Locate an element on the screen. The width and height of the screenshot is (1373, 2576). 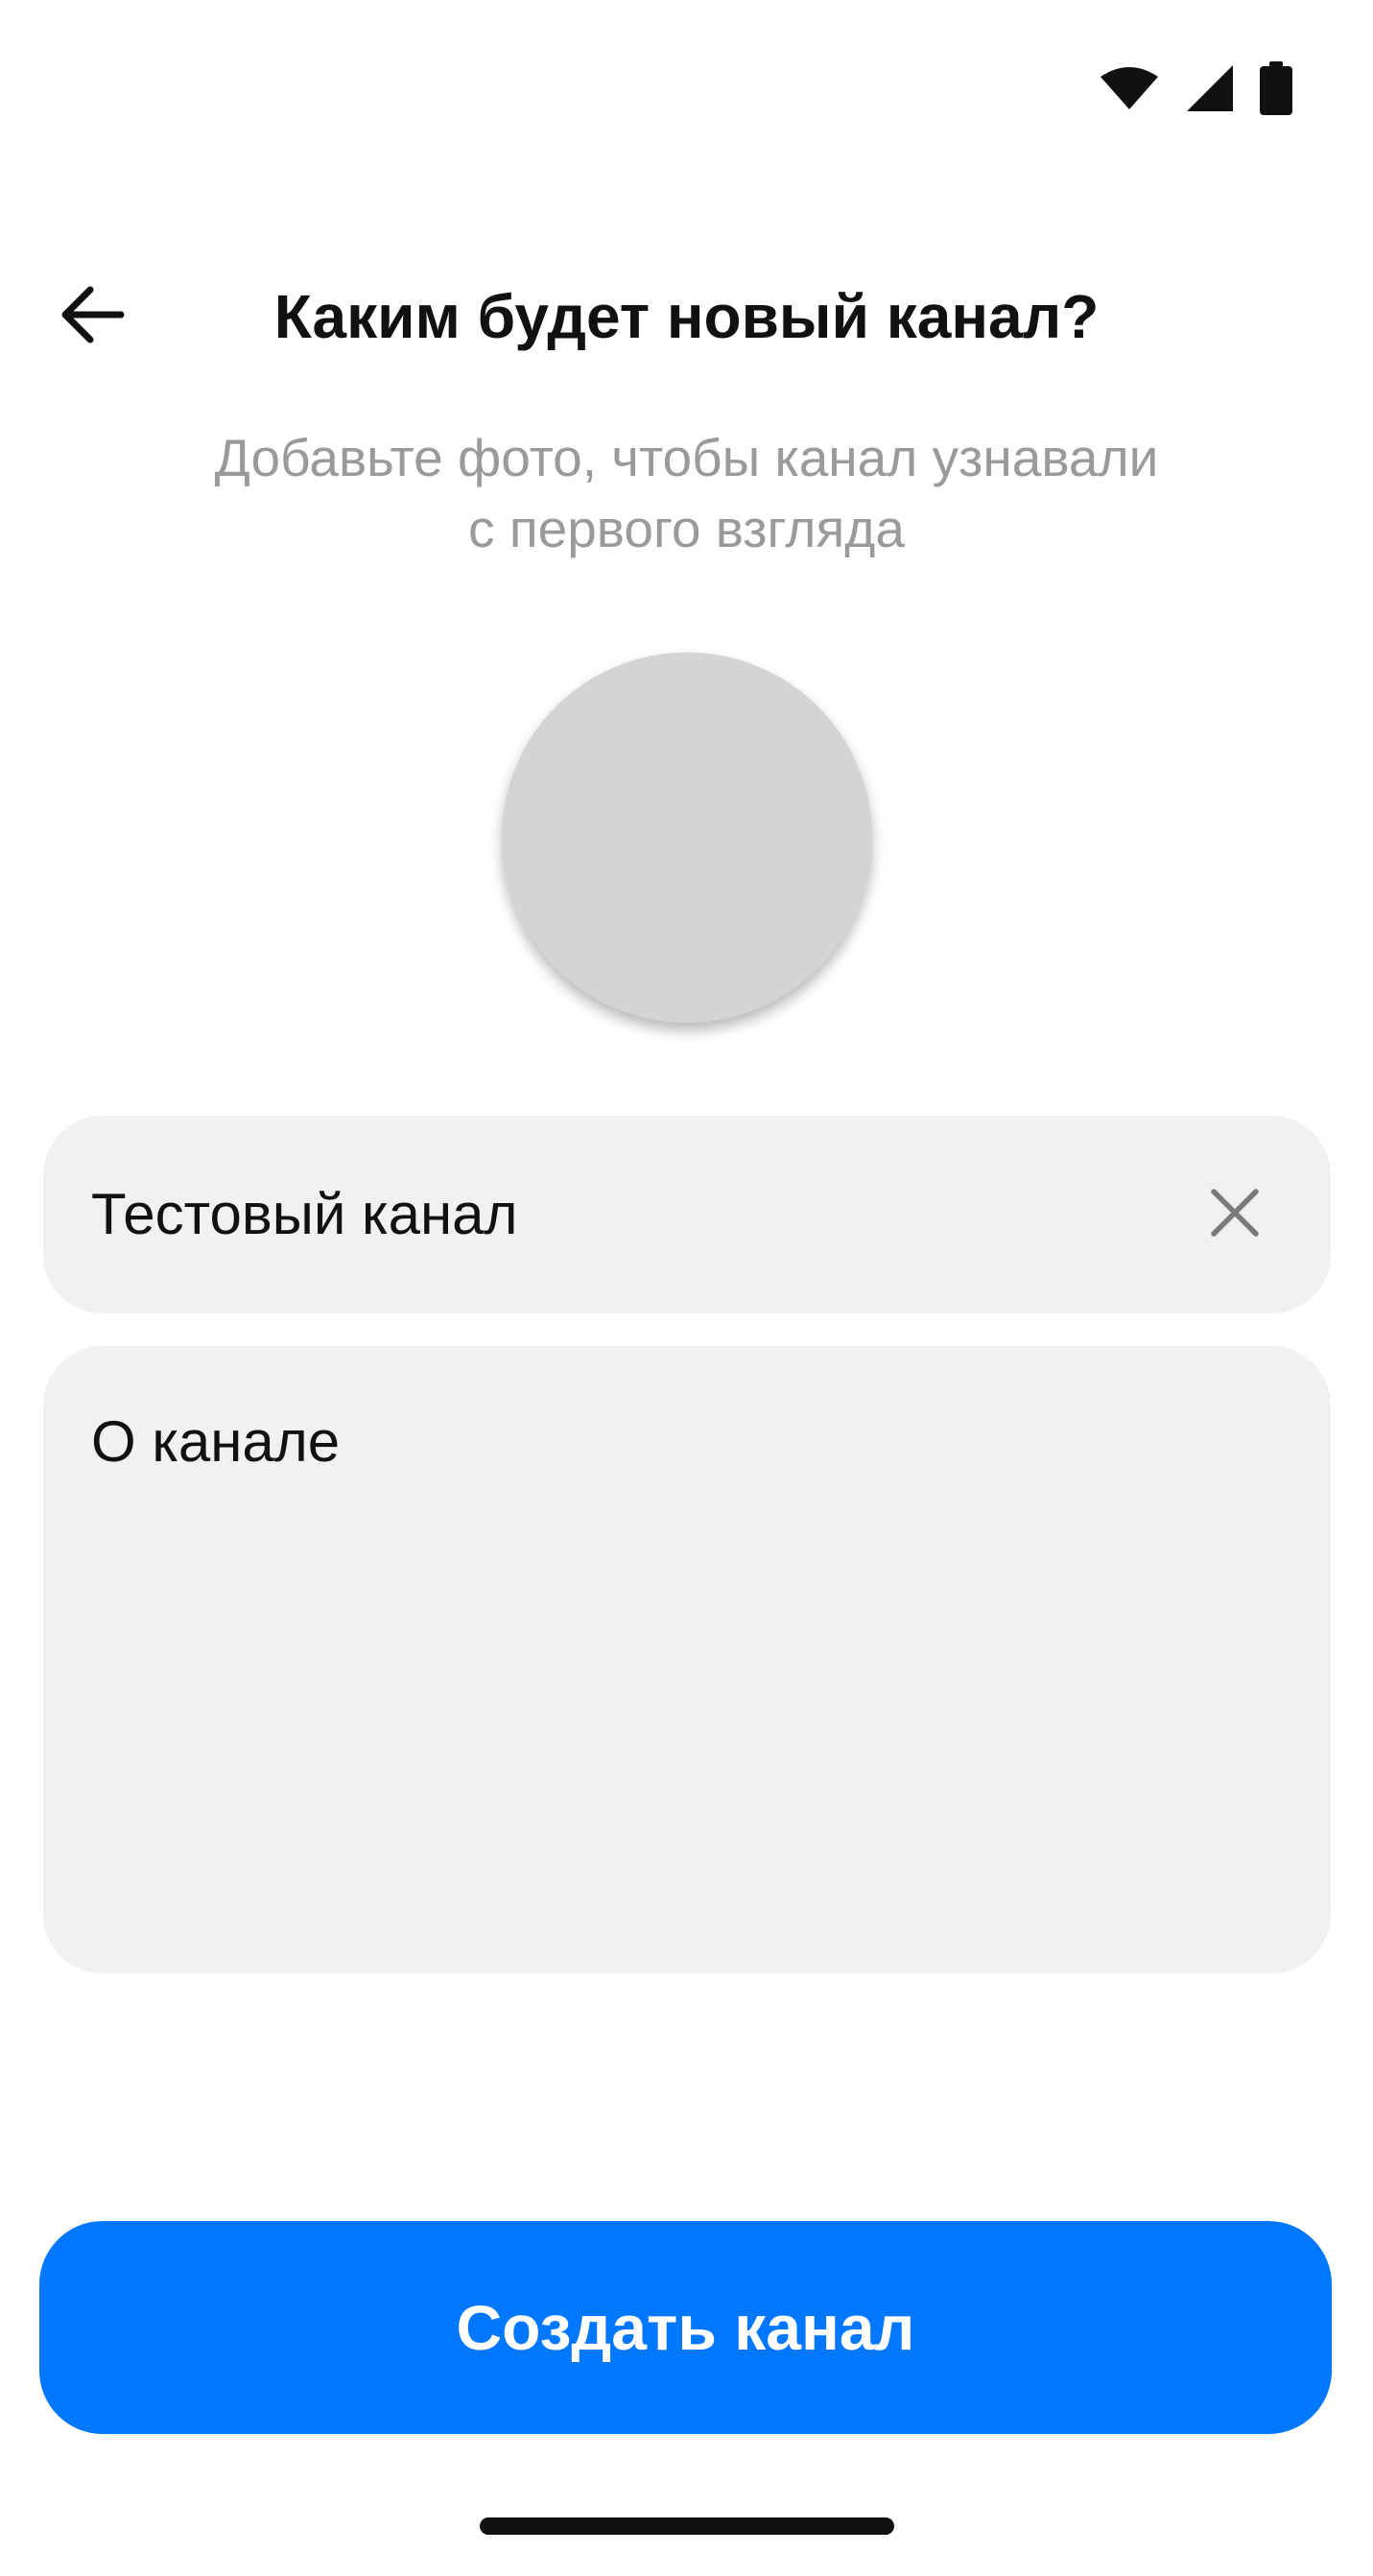
create-channel-button: Создать канал is located at coordinates (685, 2328).